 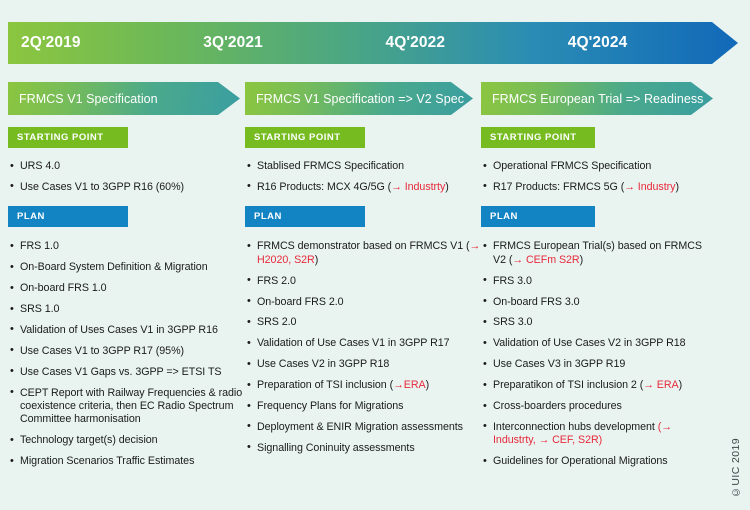 I want to click on accent-text: → ERA, so click(x=661, y=385).